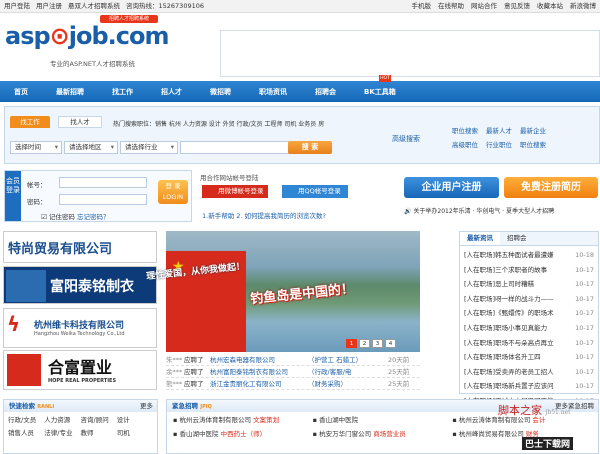 Image resolution: width=600 pixels, height=454 pixels. What do you see at coordinates (383, 421) in the screenshot?
I see `urgent-item: ▪ 香山湖中医院` at bounding box center [383, 421].